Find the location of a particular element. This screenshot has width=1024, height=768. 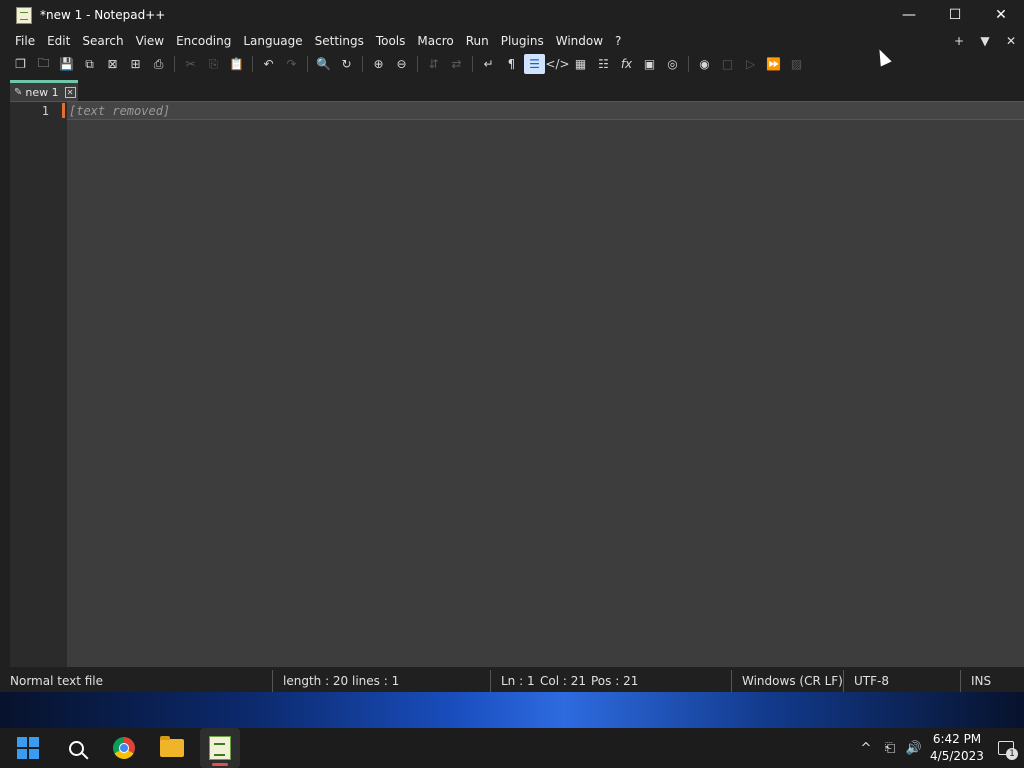

clock-date: 4/5/2023 is located at coordinates (957, 756).